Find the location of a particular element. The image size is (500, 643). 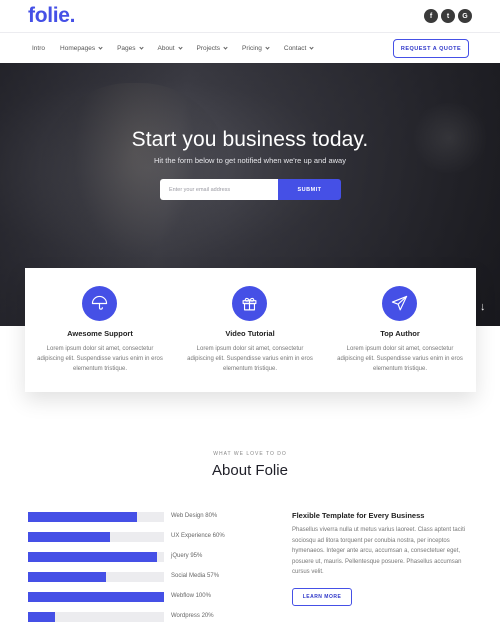

nav-item-label: Pricing is located at coordinates (252, 48).